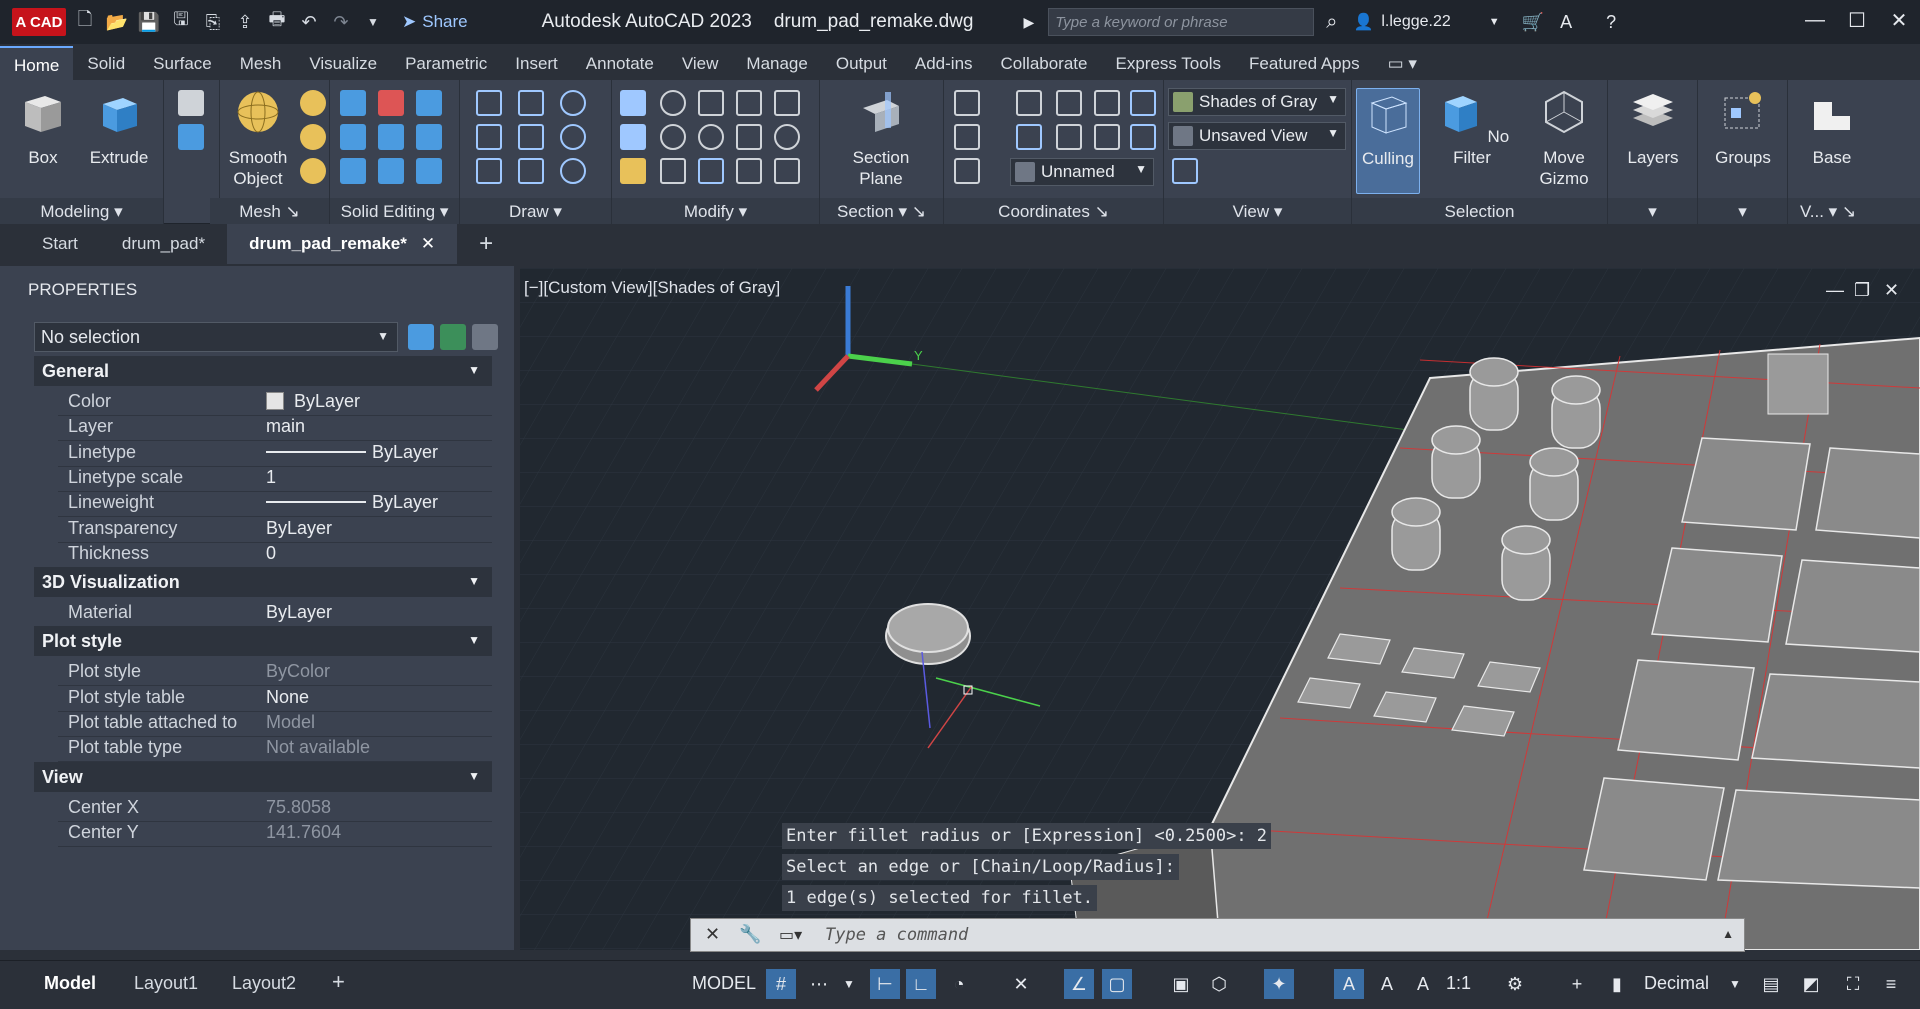 The height and width of the screenshot is (1009, 1920). I want to click on move-icon, so click(711, 103).